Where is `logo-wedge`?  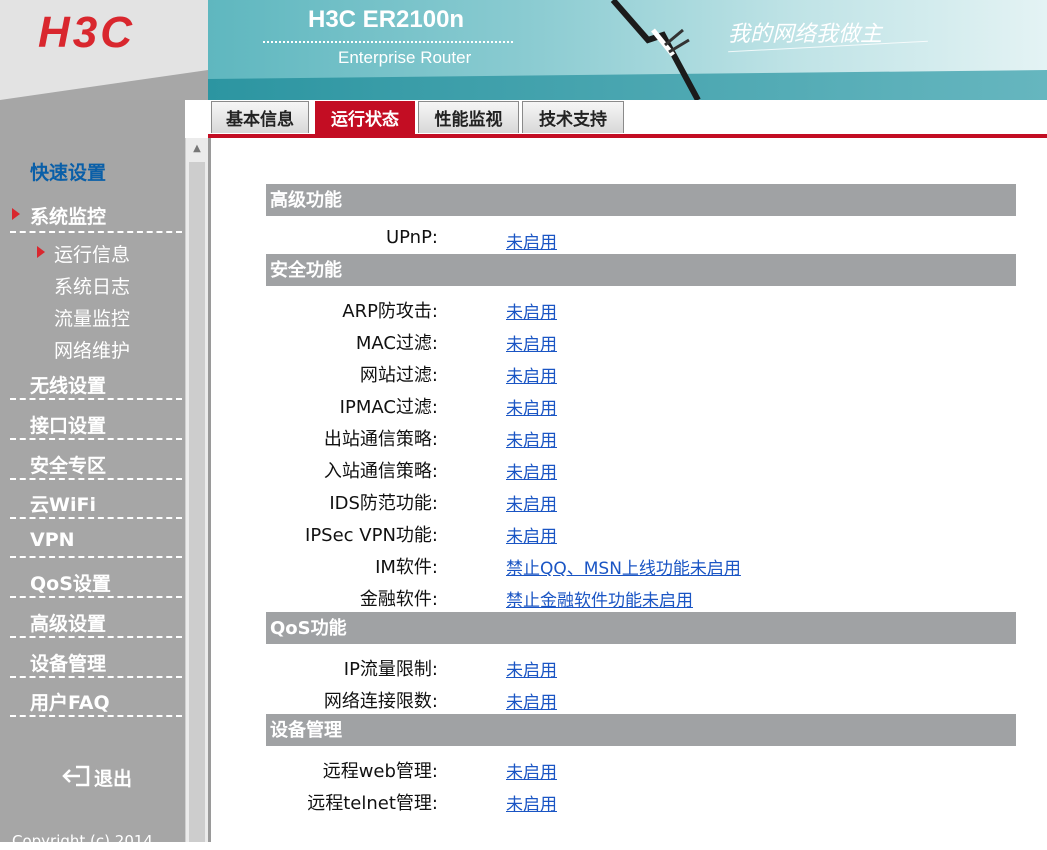
logo-wedge is located at coordinates (104, 85).